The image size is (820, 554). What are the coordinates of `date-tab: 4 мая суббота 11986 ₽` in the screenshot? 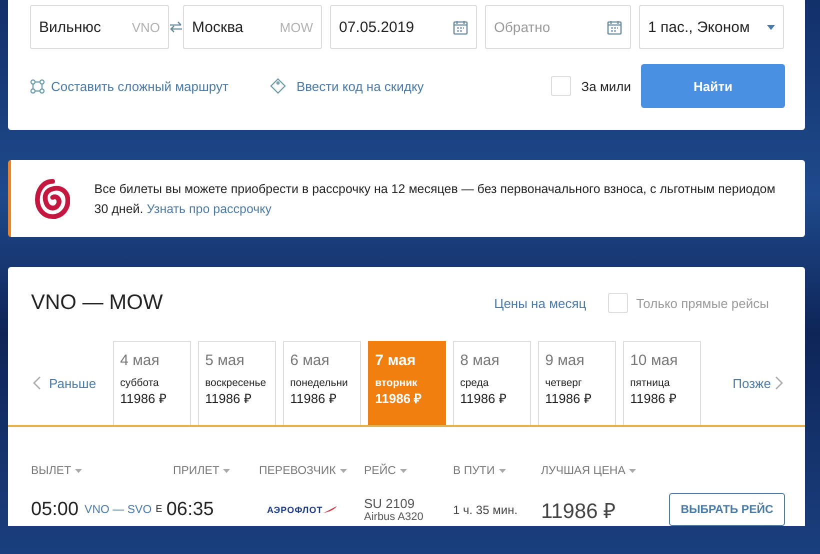 It's located at (152, 383).